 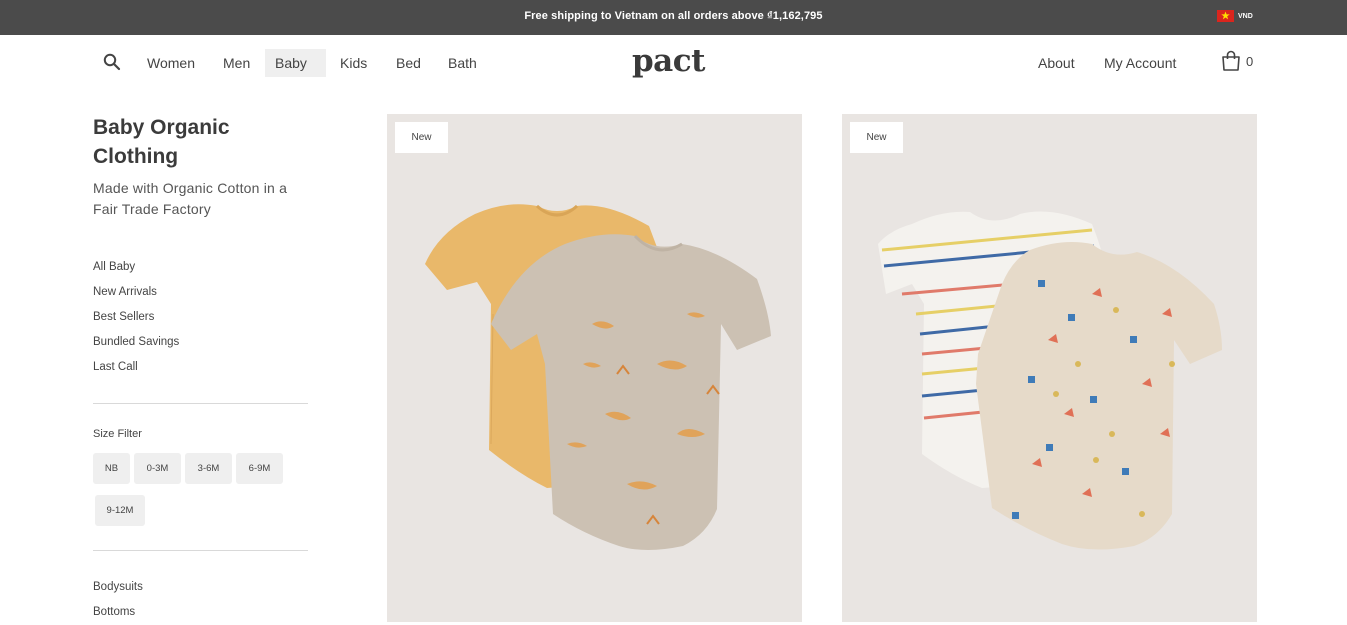 What do you see at coordinates (353, 63) in the screenshot?
I see `nav-kids: Kids` at bounding box center [353, 63].